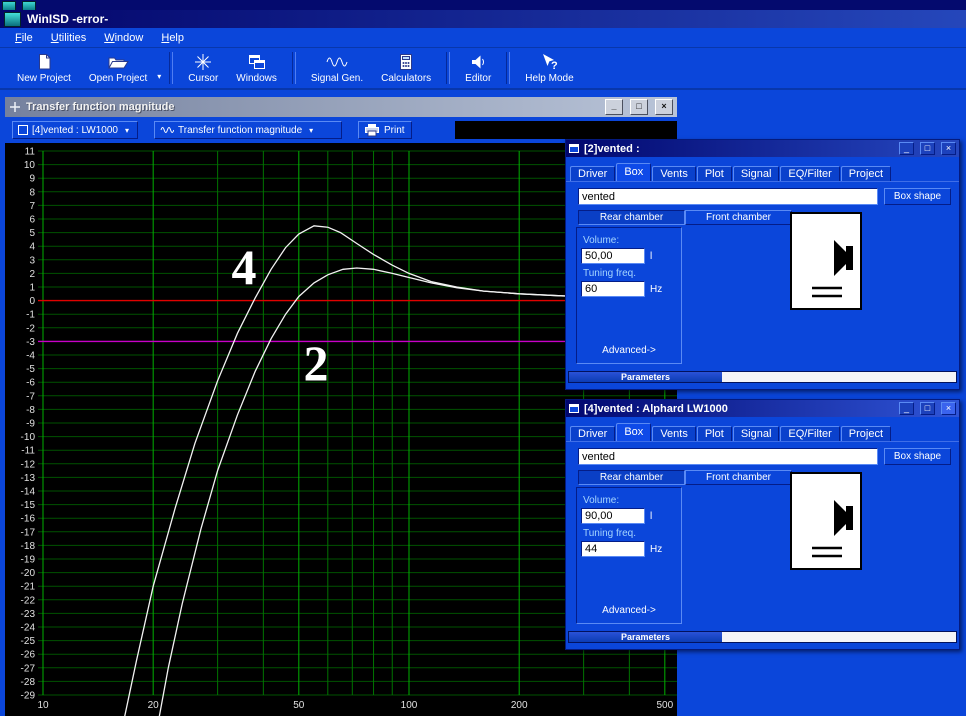  Describe the element at coordinates (30, 328) in the screenshot. I see `svg-text: -2` at that location.